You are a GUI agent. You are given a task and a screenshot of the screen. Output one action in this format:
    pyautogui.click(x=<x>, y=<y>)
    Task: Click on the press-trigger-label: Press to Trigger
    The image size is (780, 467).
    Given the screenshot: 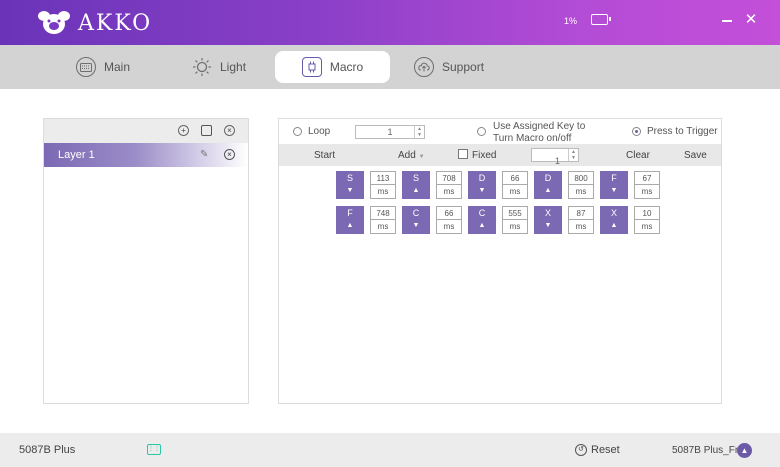 What is the action you would take?
    pyautogui.click(x=682, y=131)
    